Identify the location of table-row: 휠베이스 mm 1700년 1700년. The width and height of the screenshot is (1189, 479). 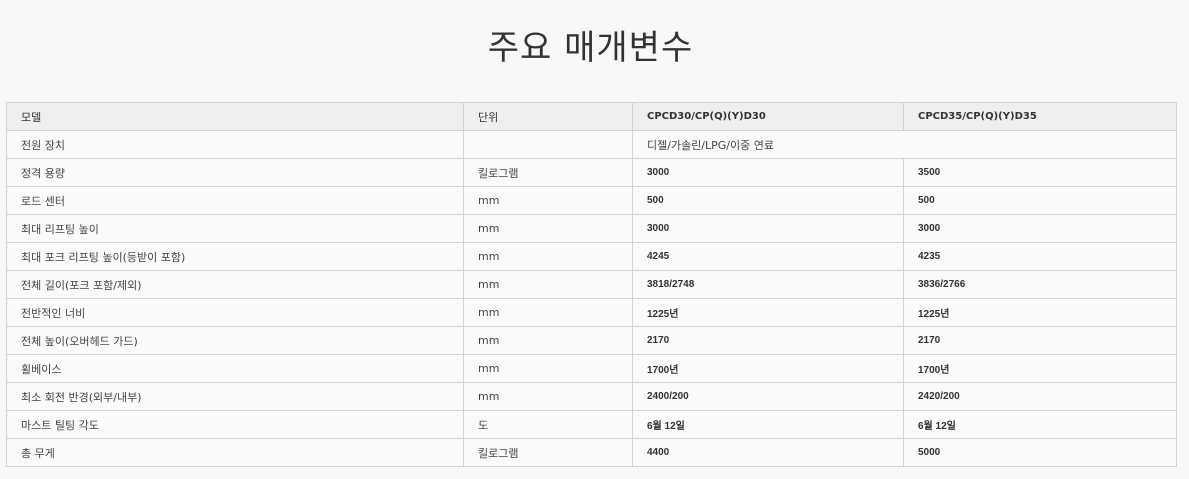
(591, 368).